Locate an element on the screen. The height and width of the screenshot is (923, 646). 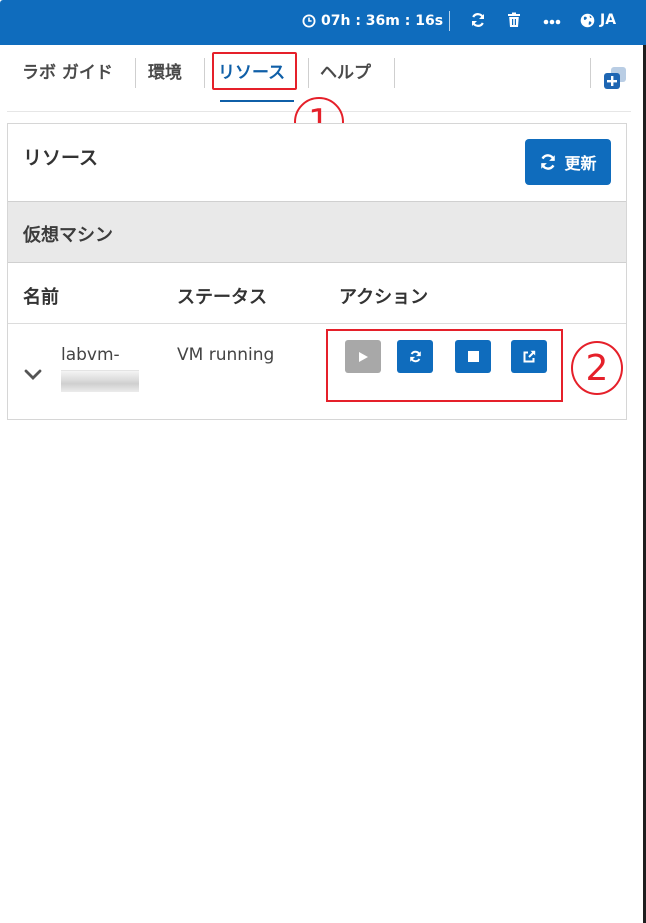
language-label: JA is located at coordinates (608, 20).